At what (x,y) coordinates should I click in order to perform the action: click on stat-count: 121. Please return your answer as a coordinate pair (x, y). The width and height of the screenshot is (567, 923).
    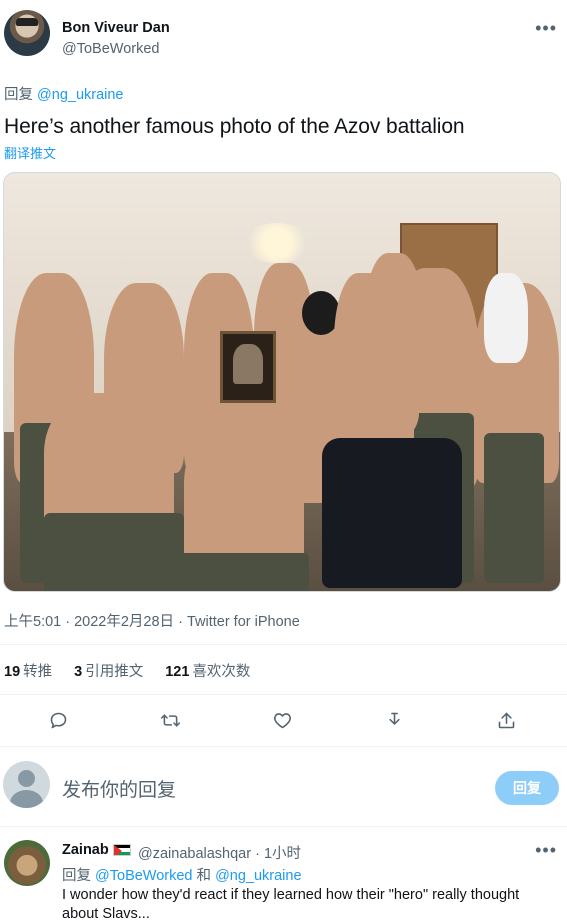
    Looking at the image, I should click on (177, 672).